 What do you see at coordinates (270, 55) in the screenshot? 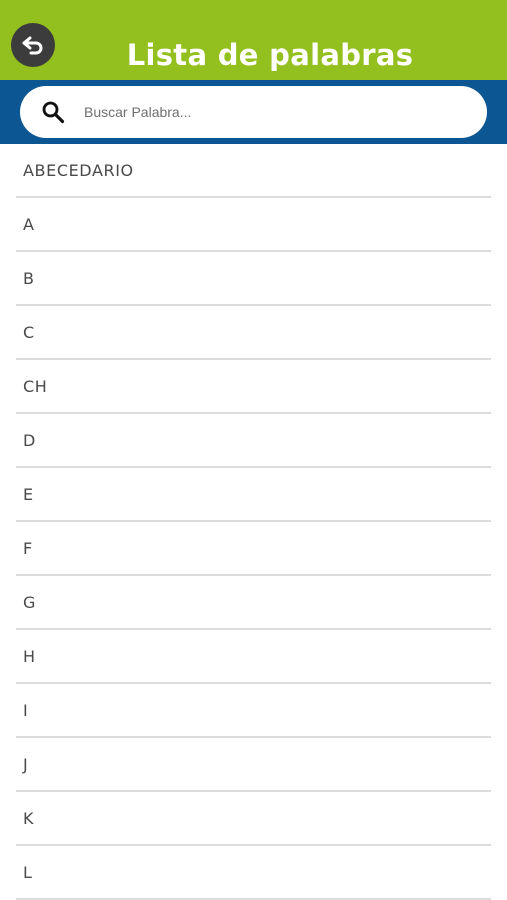
I see `page-title: Lista de palabras` at bounding box center [270, 55].